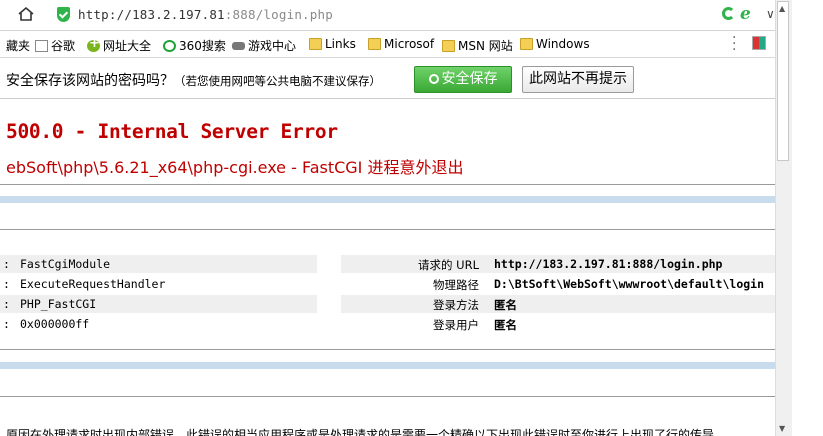  I want to click on detail-left-cell: : FastCgiModule, so click(158, 264).